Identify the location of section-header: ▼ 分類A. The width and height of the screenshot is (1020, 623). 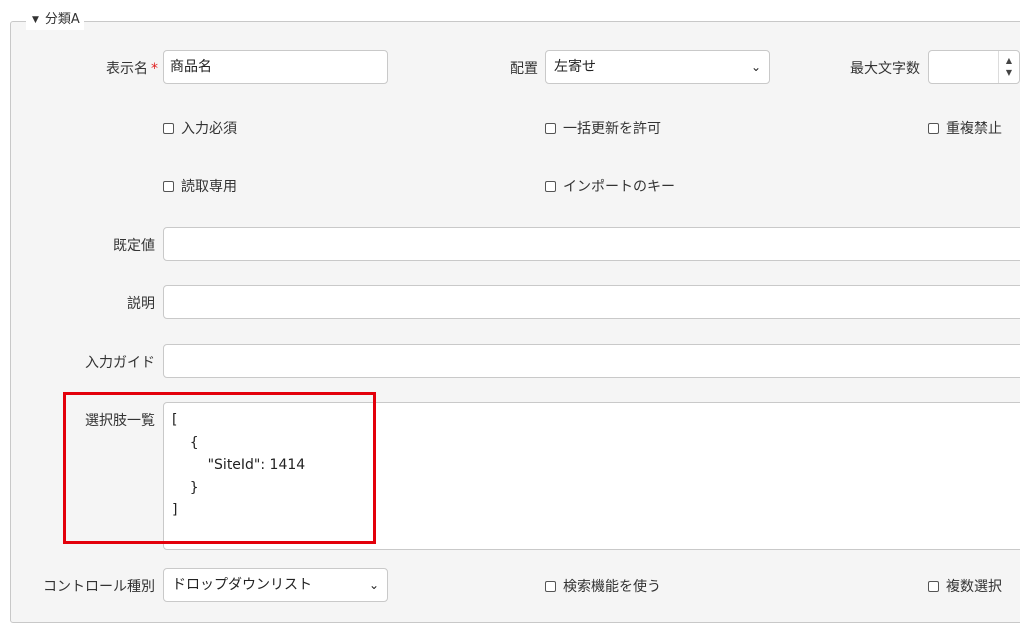
(55, 20).